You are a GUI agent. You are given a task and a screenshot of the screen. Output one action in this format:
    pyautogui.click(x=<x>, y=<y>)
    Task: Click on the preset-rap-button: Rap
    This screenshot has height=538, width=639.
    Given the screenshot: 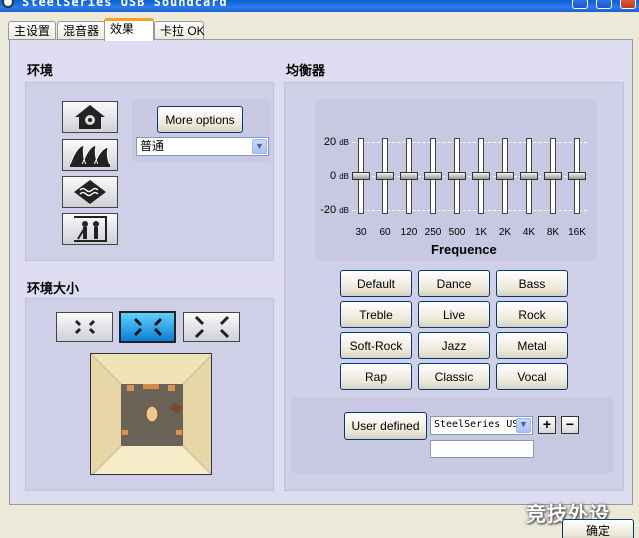 What is the action you would take?
    pyautogui.click(x=376, y=376)
    